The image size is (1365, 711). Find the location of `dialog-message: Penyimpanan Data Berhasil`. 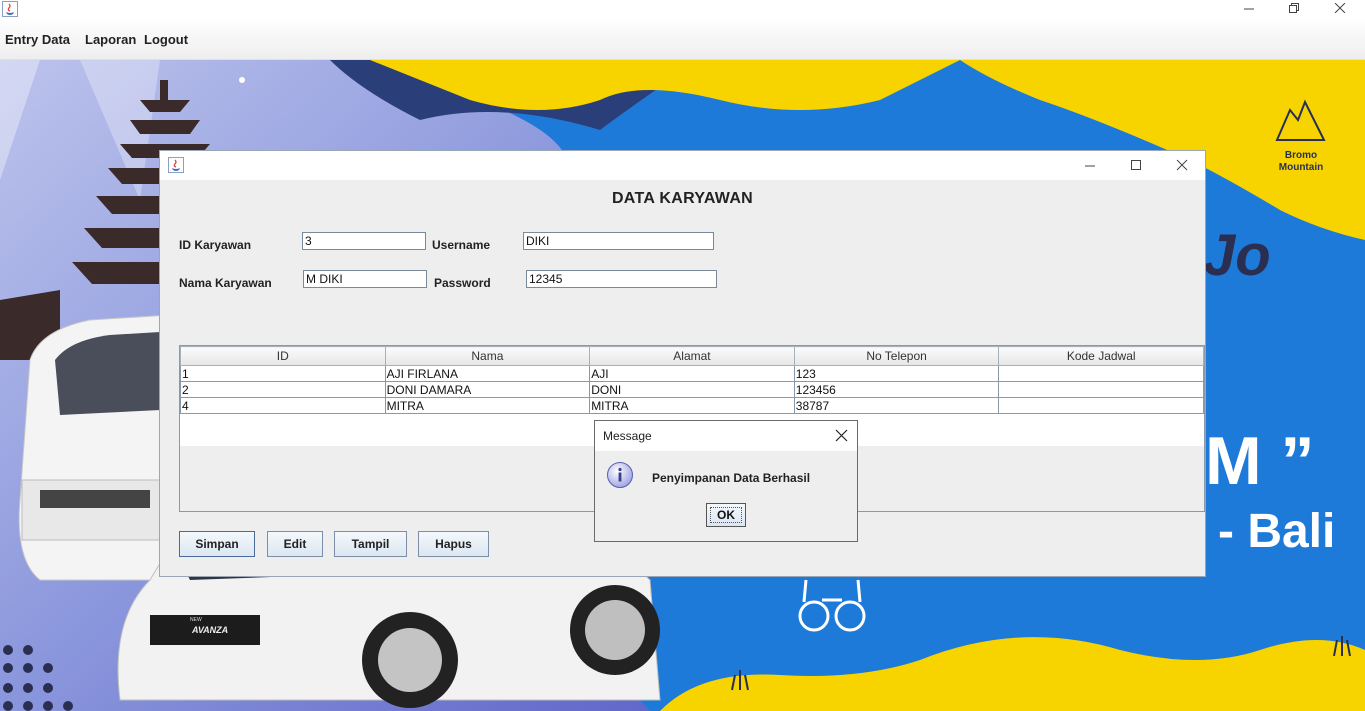

dialog-message: Penyimpanan Data Berhasil is located at coordinates (731, 478).